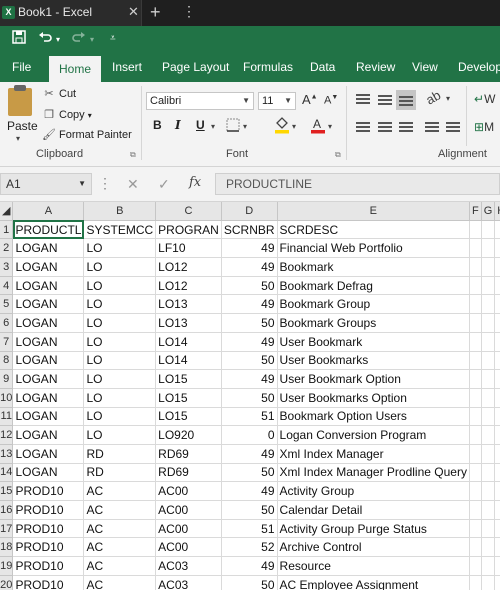 The height and width of the screenshot is (590, 500). Describe the element at coordinates (120, 473) in the screenshot. I see `cell: RD` at that location.